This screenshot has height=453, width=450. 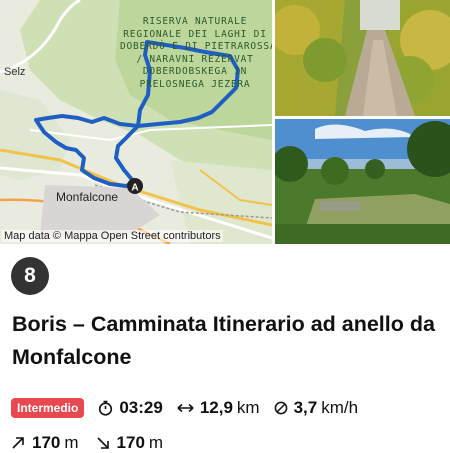 I want to click on distance-stat: 12,9 km, so click(x=218, y=408).